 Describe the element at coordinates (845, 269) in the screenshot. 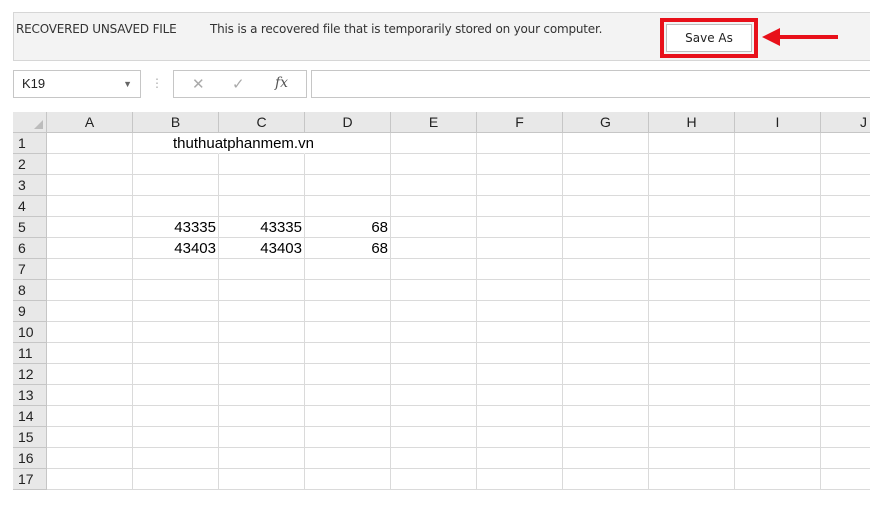

I see `cell-j7` at that location.